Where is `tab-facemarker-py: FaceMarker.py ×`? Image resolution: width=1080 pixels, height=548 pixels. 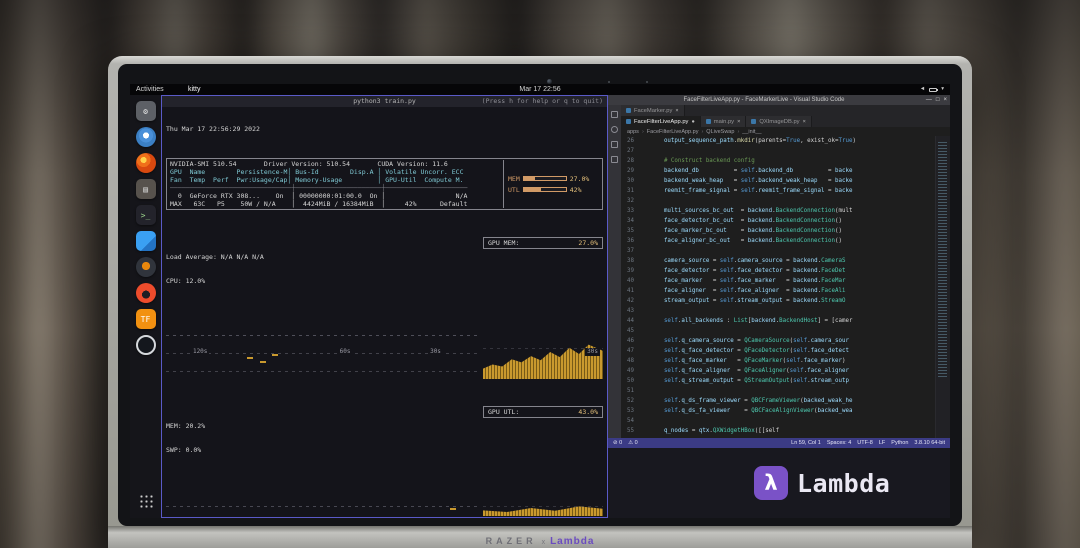 tab-facemarker-py: FaceMarker.py × is located at coordinates (653, 110).